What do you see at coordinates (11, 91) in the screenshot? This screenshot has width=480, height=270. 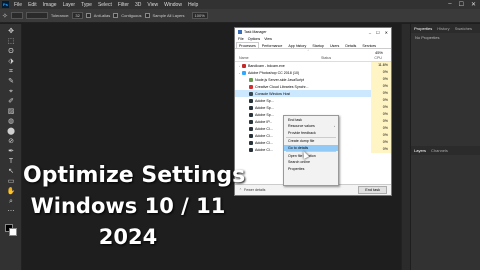 I see `tool-6-icon: ⌖` at bounding box center [11, 91].